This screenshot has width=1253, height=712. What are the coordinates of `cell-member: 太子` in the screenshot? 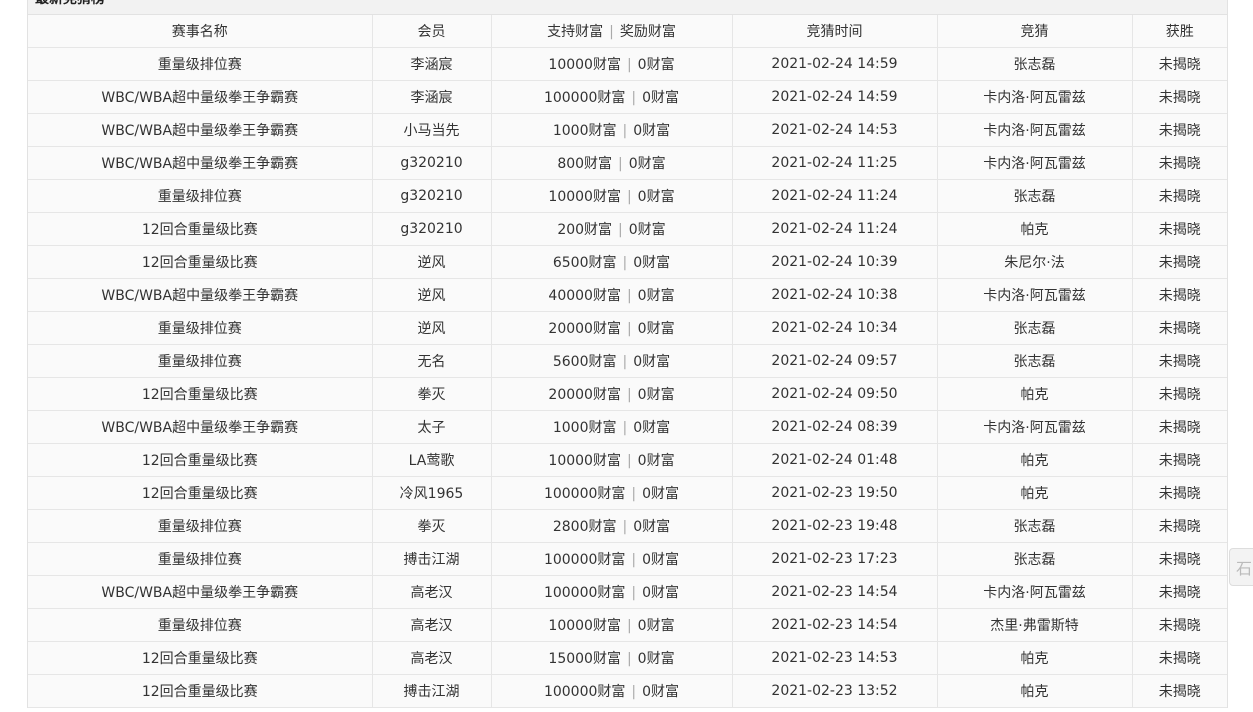 It's located at (432, 427).